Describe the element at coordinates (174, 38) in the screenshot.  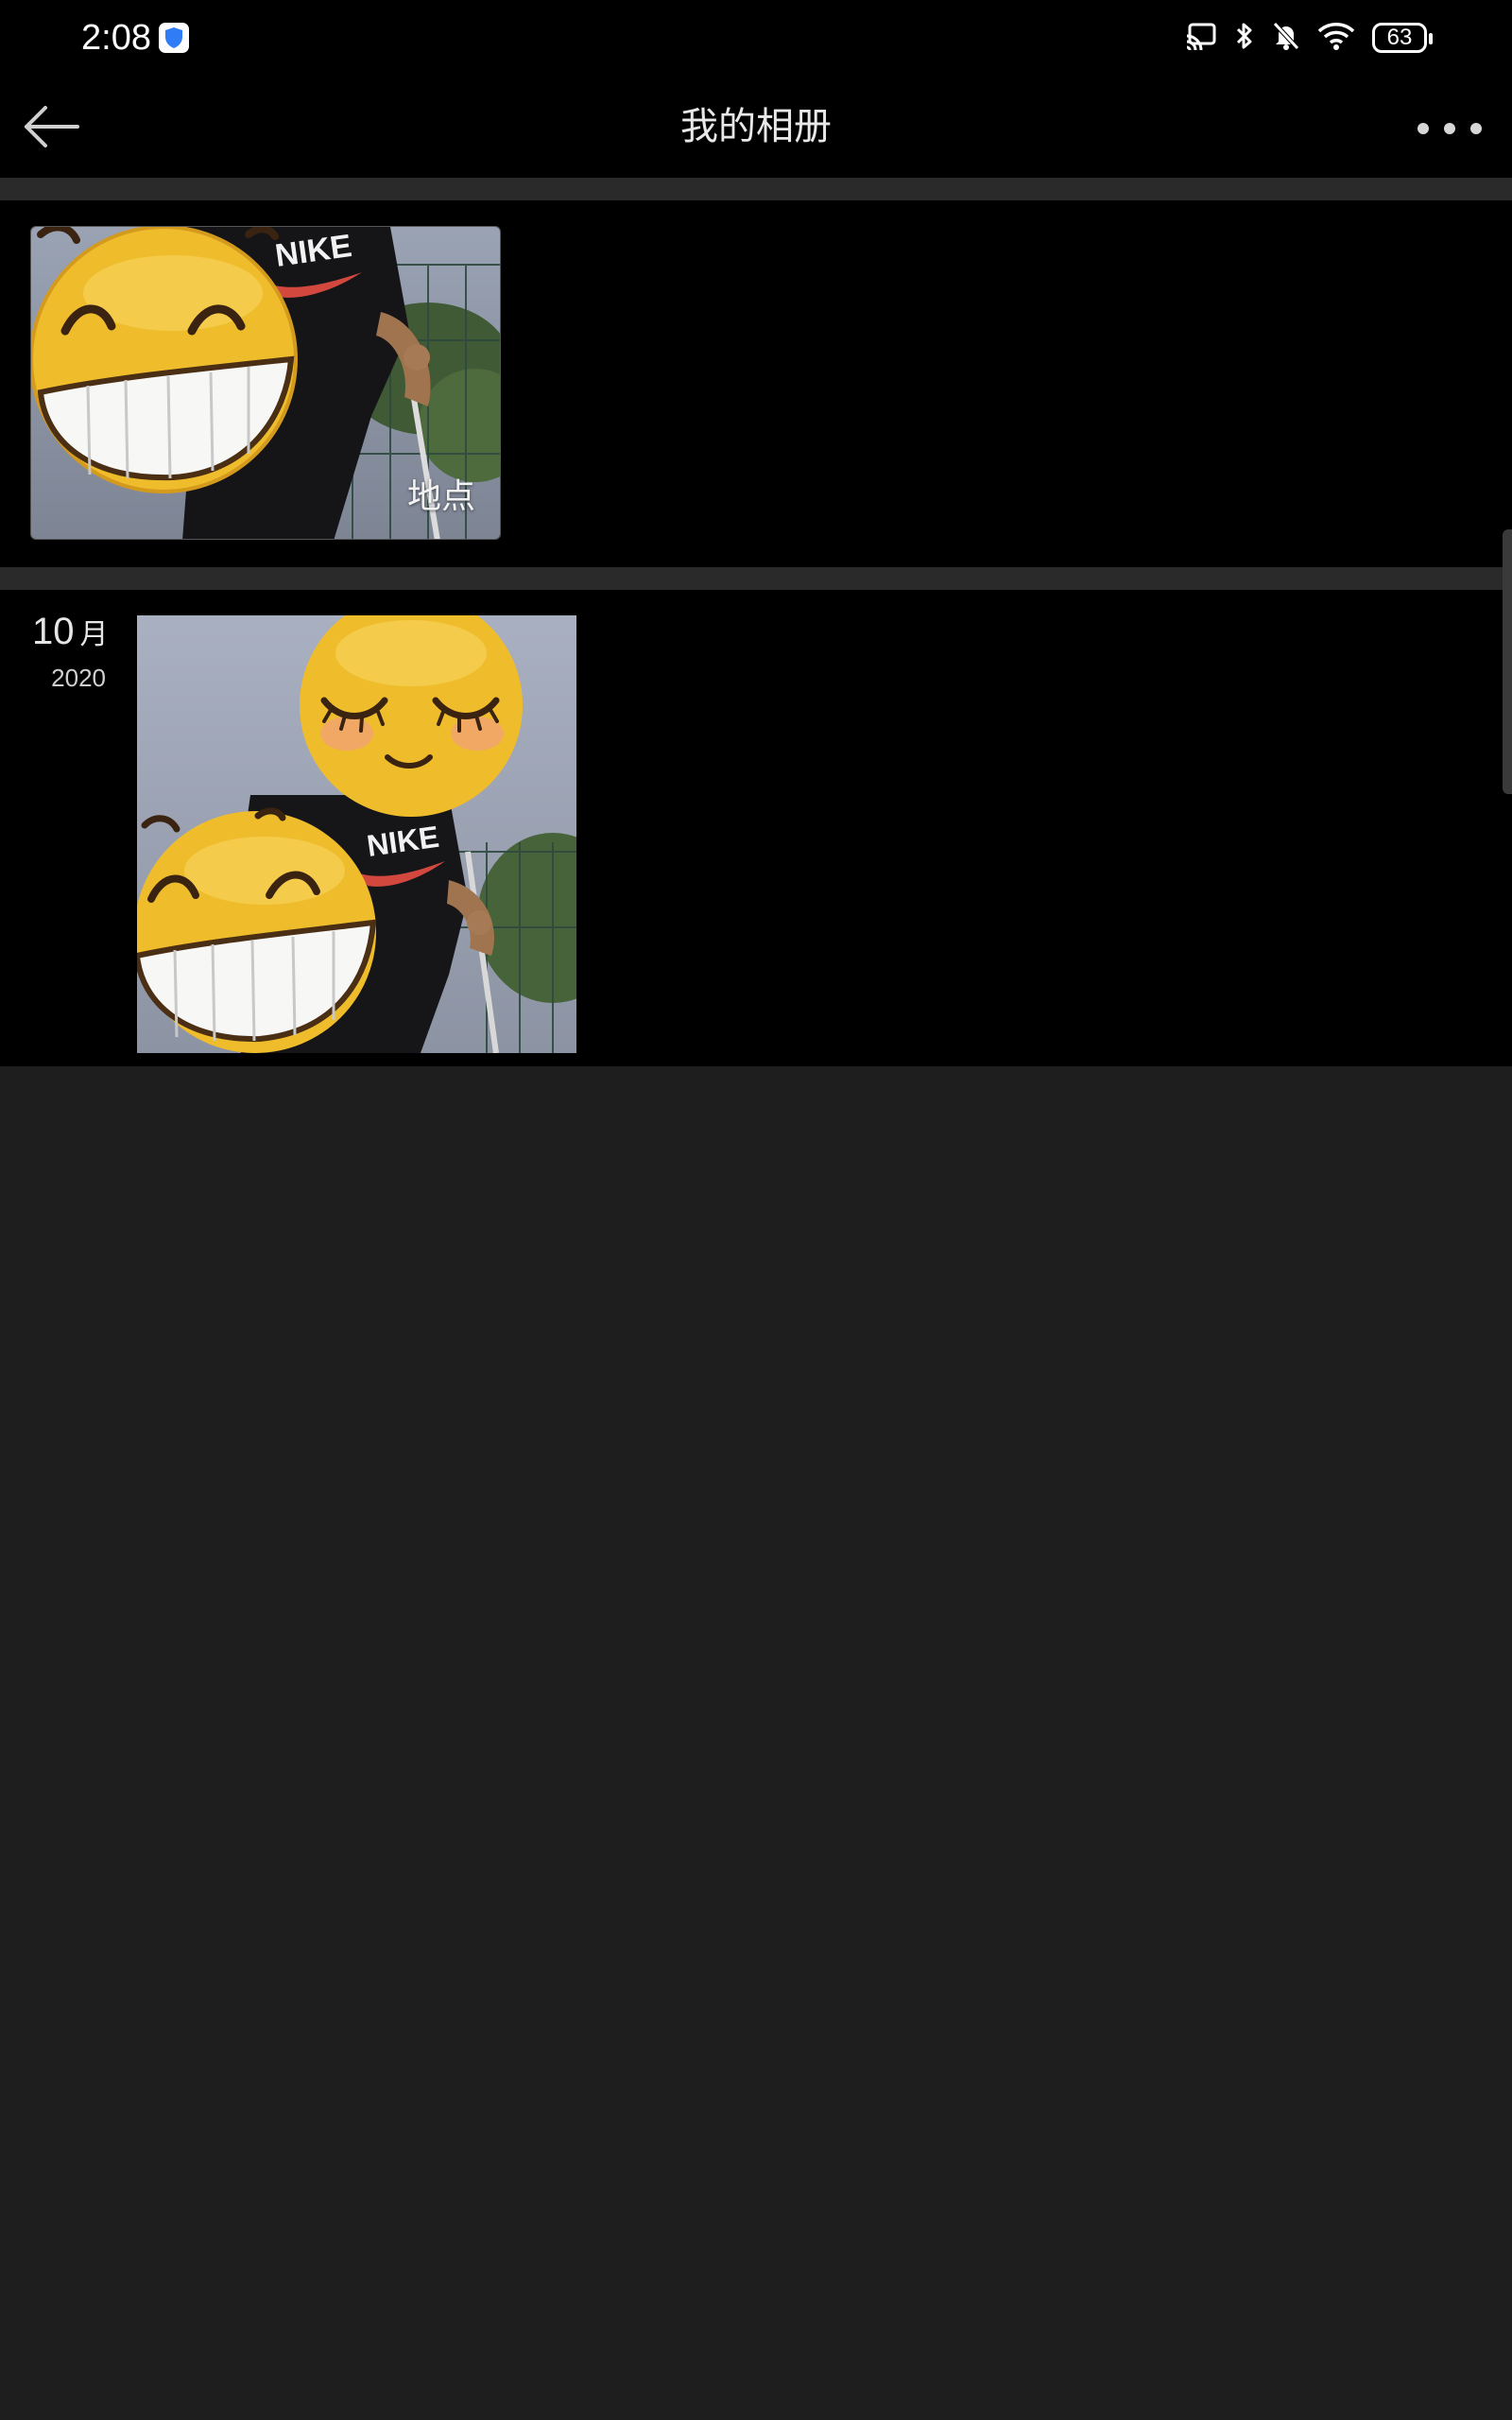
I see `security-shield-icon` at that location.